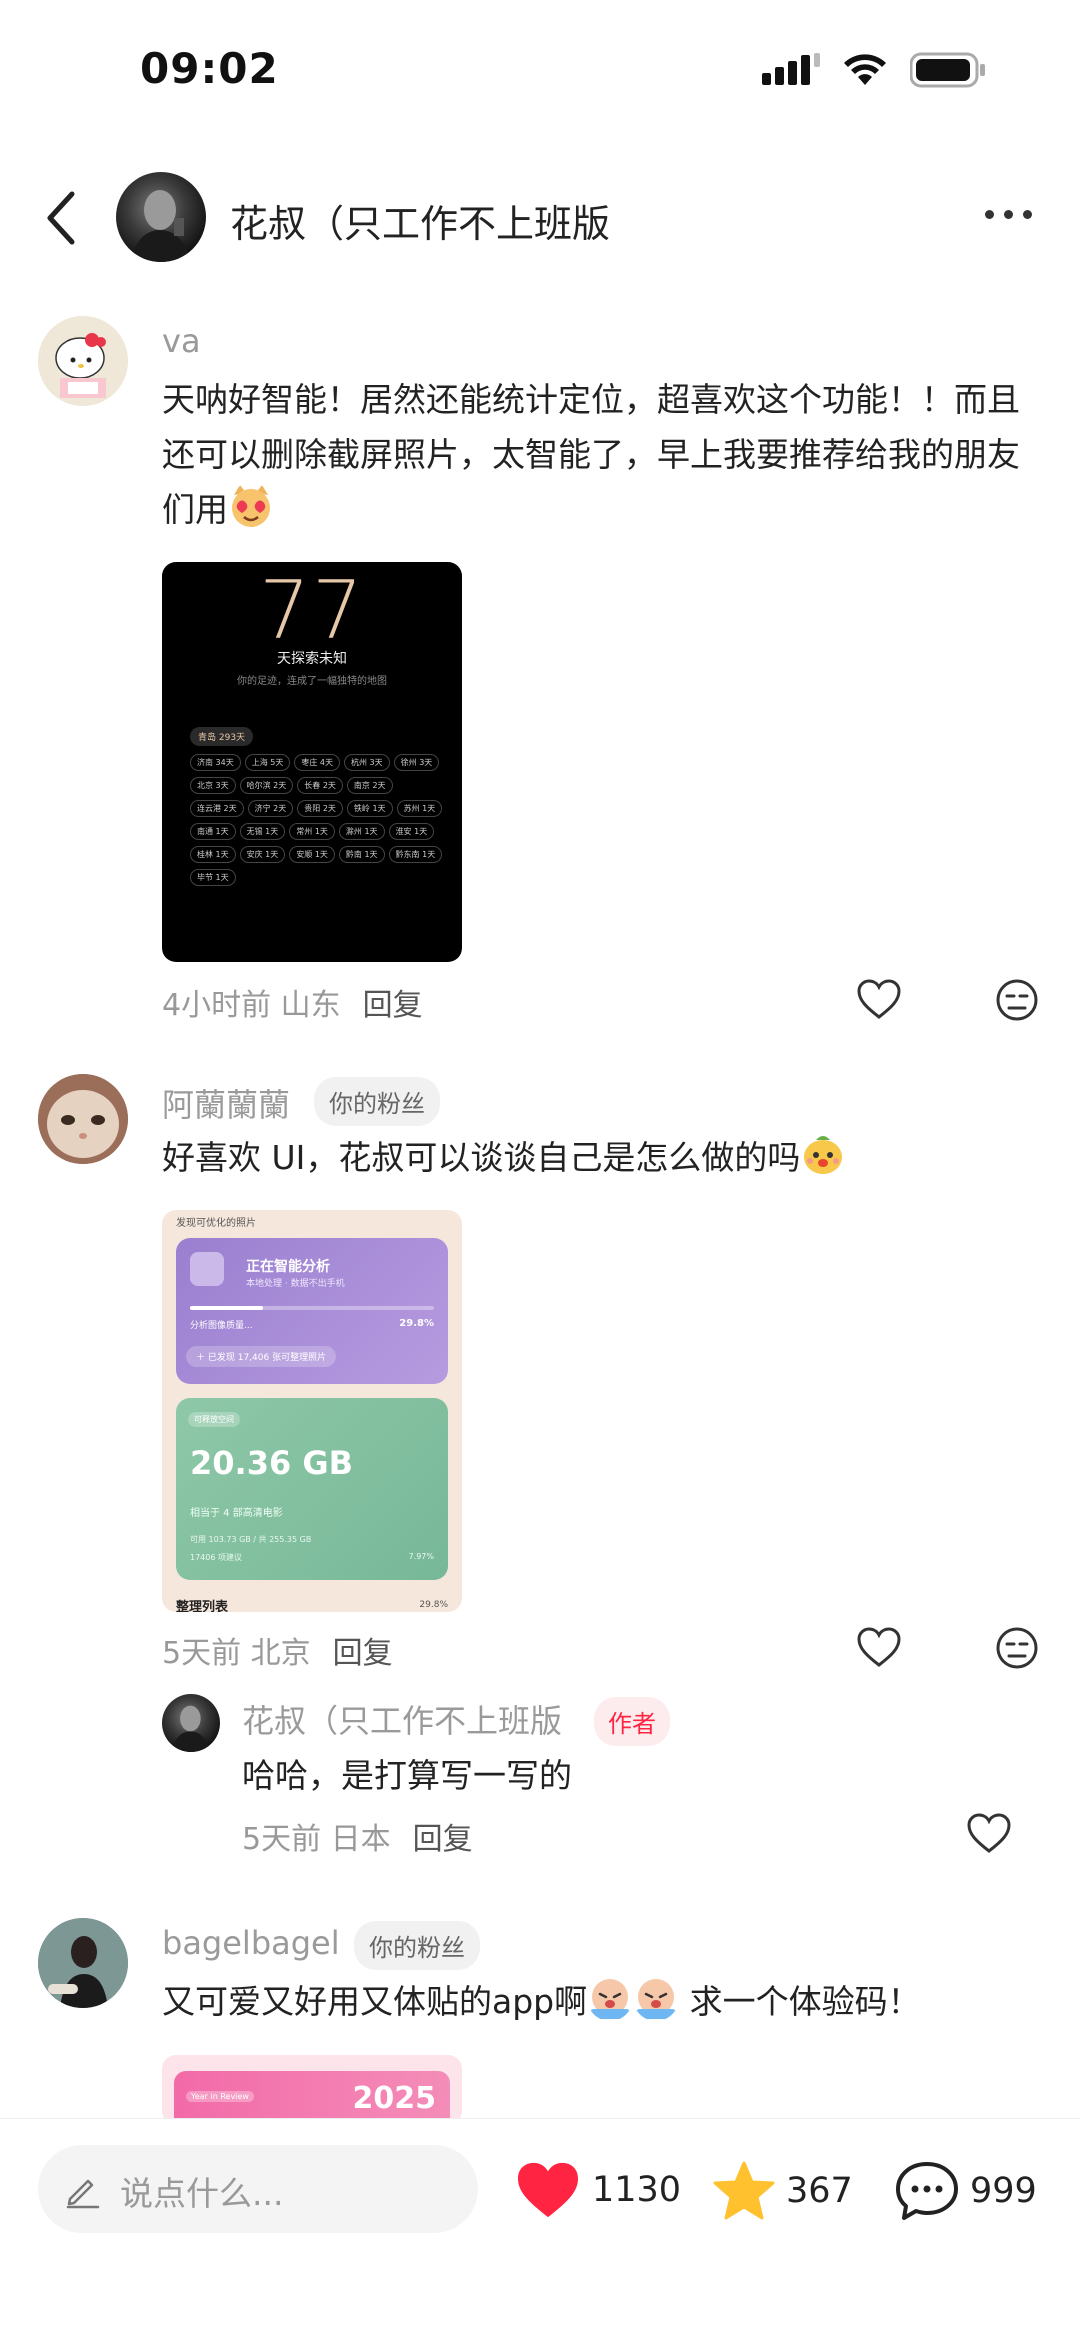 This screenshot has width=1080, height=2341. Describe the element at coordinates (220, 2096) in the screenshot. I see `year-review-tag: Year in Review` at that location.